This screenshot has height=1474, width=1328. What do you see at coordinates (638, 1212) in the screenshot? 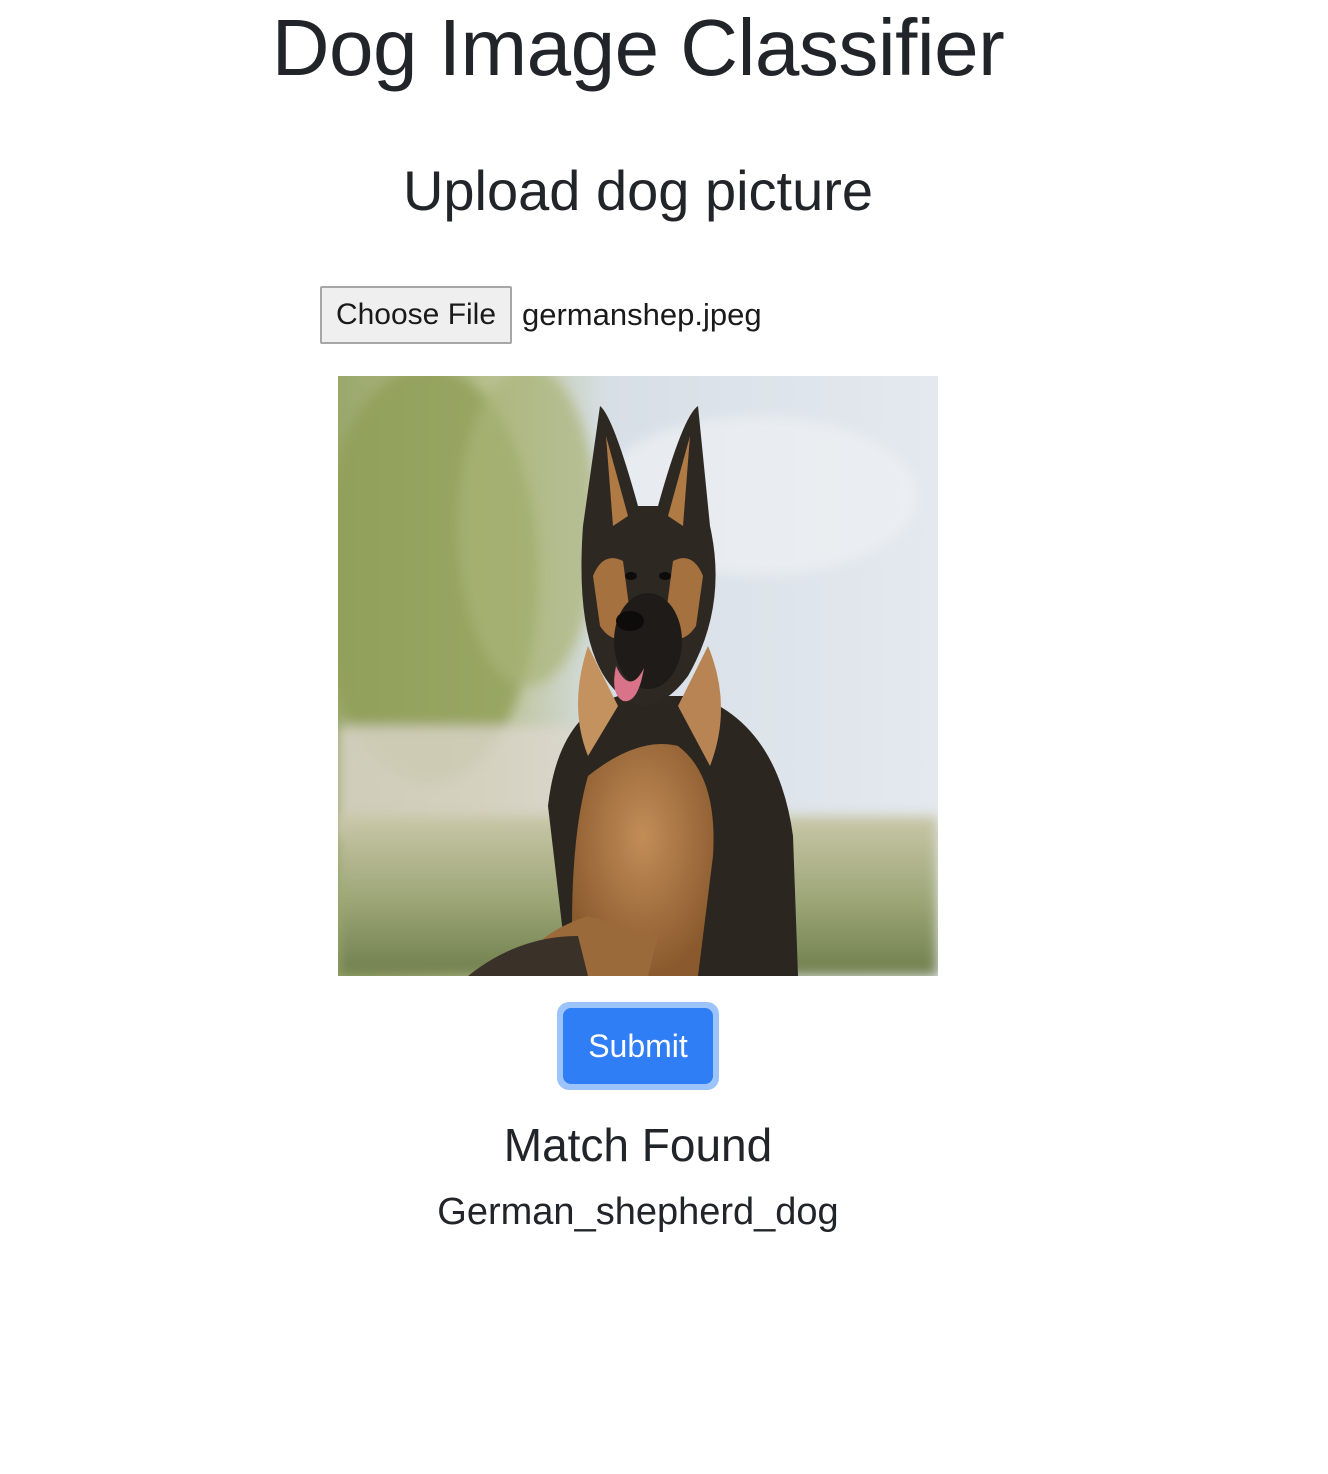
I see `result-breed: German_shepherd_dog` at bounding box center [638, 1212].